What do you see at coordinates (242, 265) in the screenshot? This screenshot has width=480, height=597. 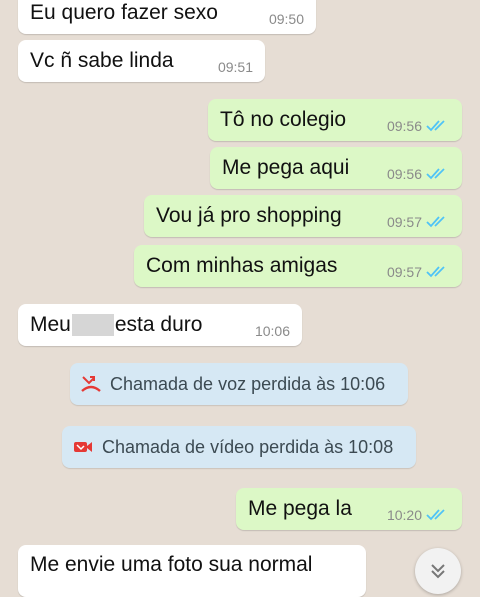 I see `message-text: Com minhas amigas` at bounding box center [242, 265].